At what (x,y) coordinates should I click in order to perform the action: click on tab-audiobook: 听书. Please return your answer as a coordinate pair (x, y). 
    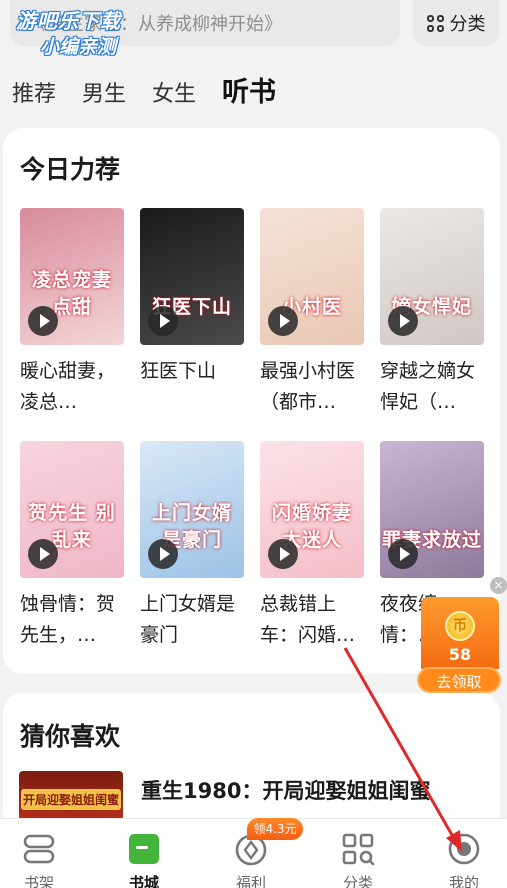
    Looking at the image, I should click on (249, 89).